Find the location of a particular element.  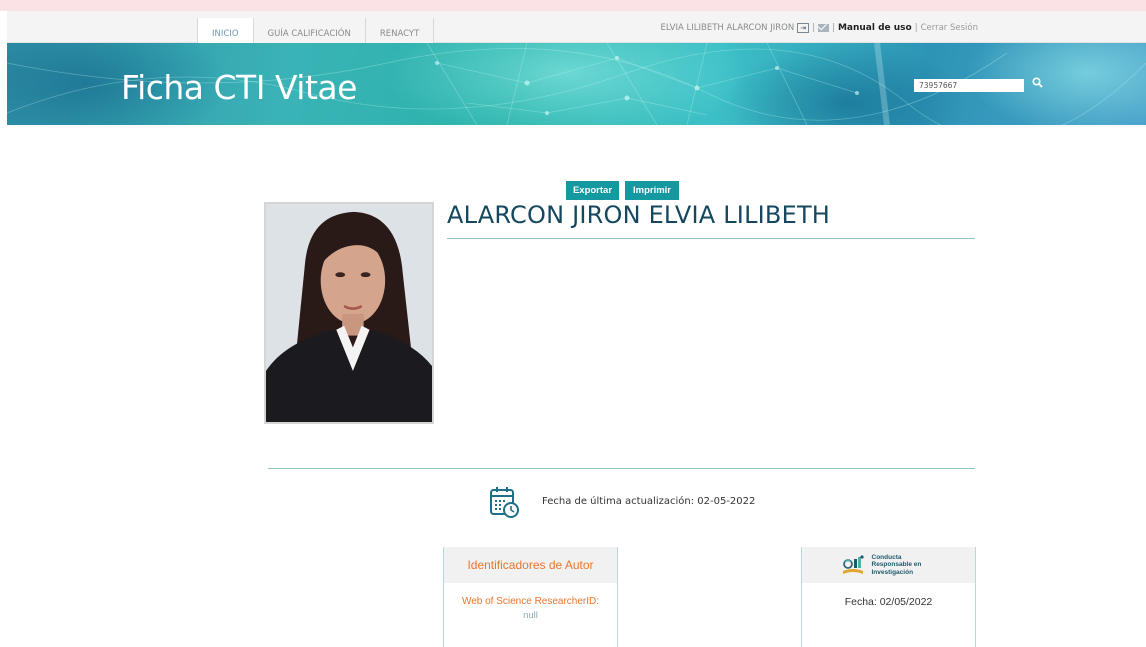

wos-label: Web of Science ResearcherID: is located at coordinates (530, 601).